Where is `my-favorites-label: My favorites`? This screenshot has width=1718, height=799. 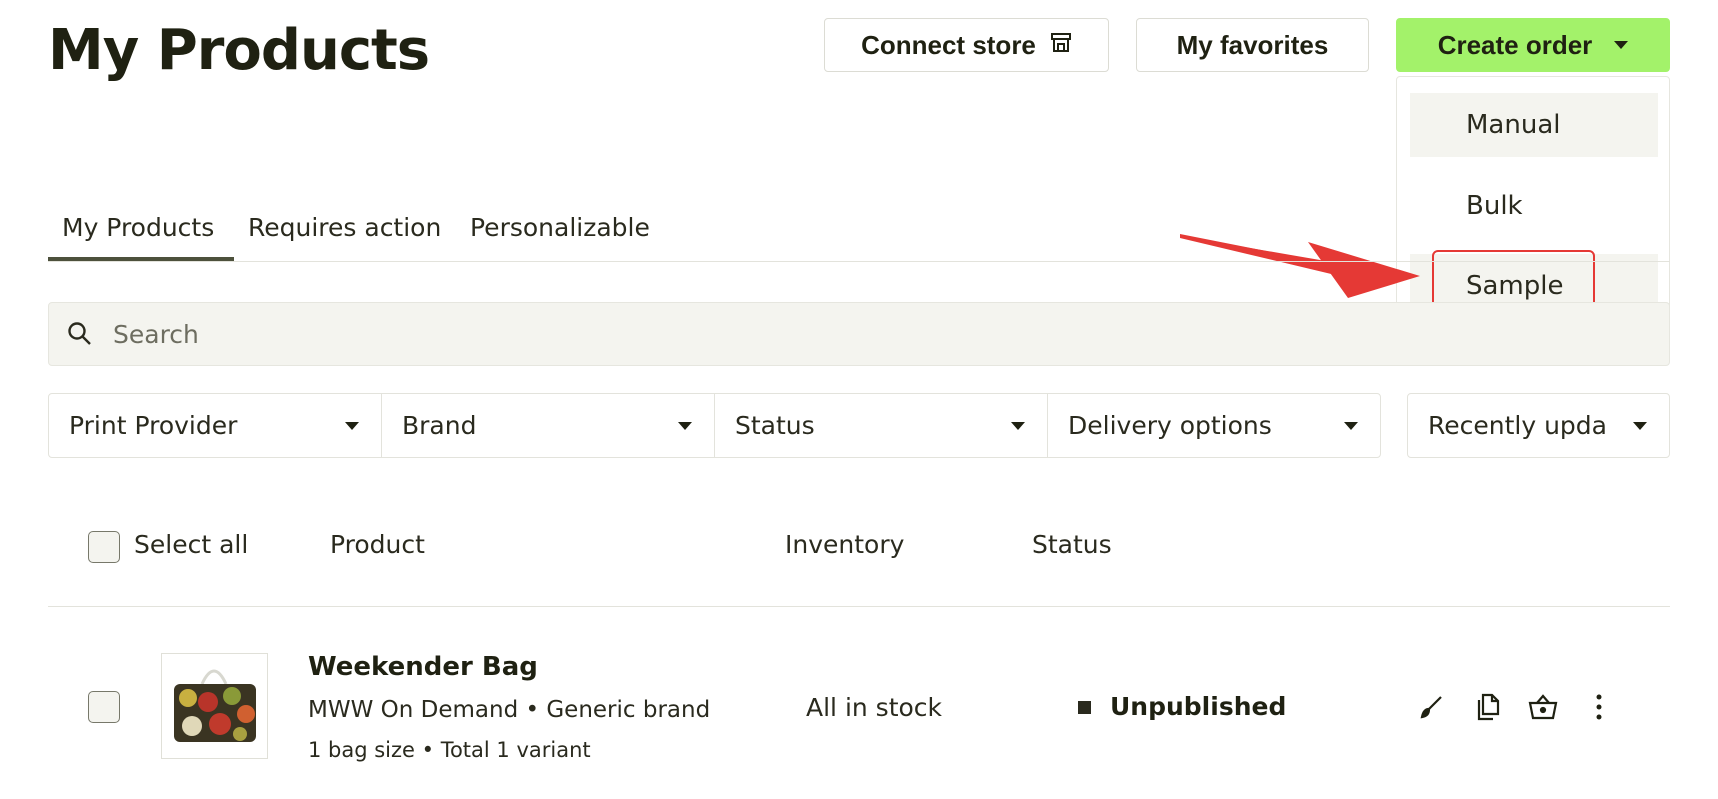 my-favorites-label: My favorites is located at coordinates (1252, 44).